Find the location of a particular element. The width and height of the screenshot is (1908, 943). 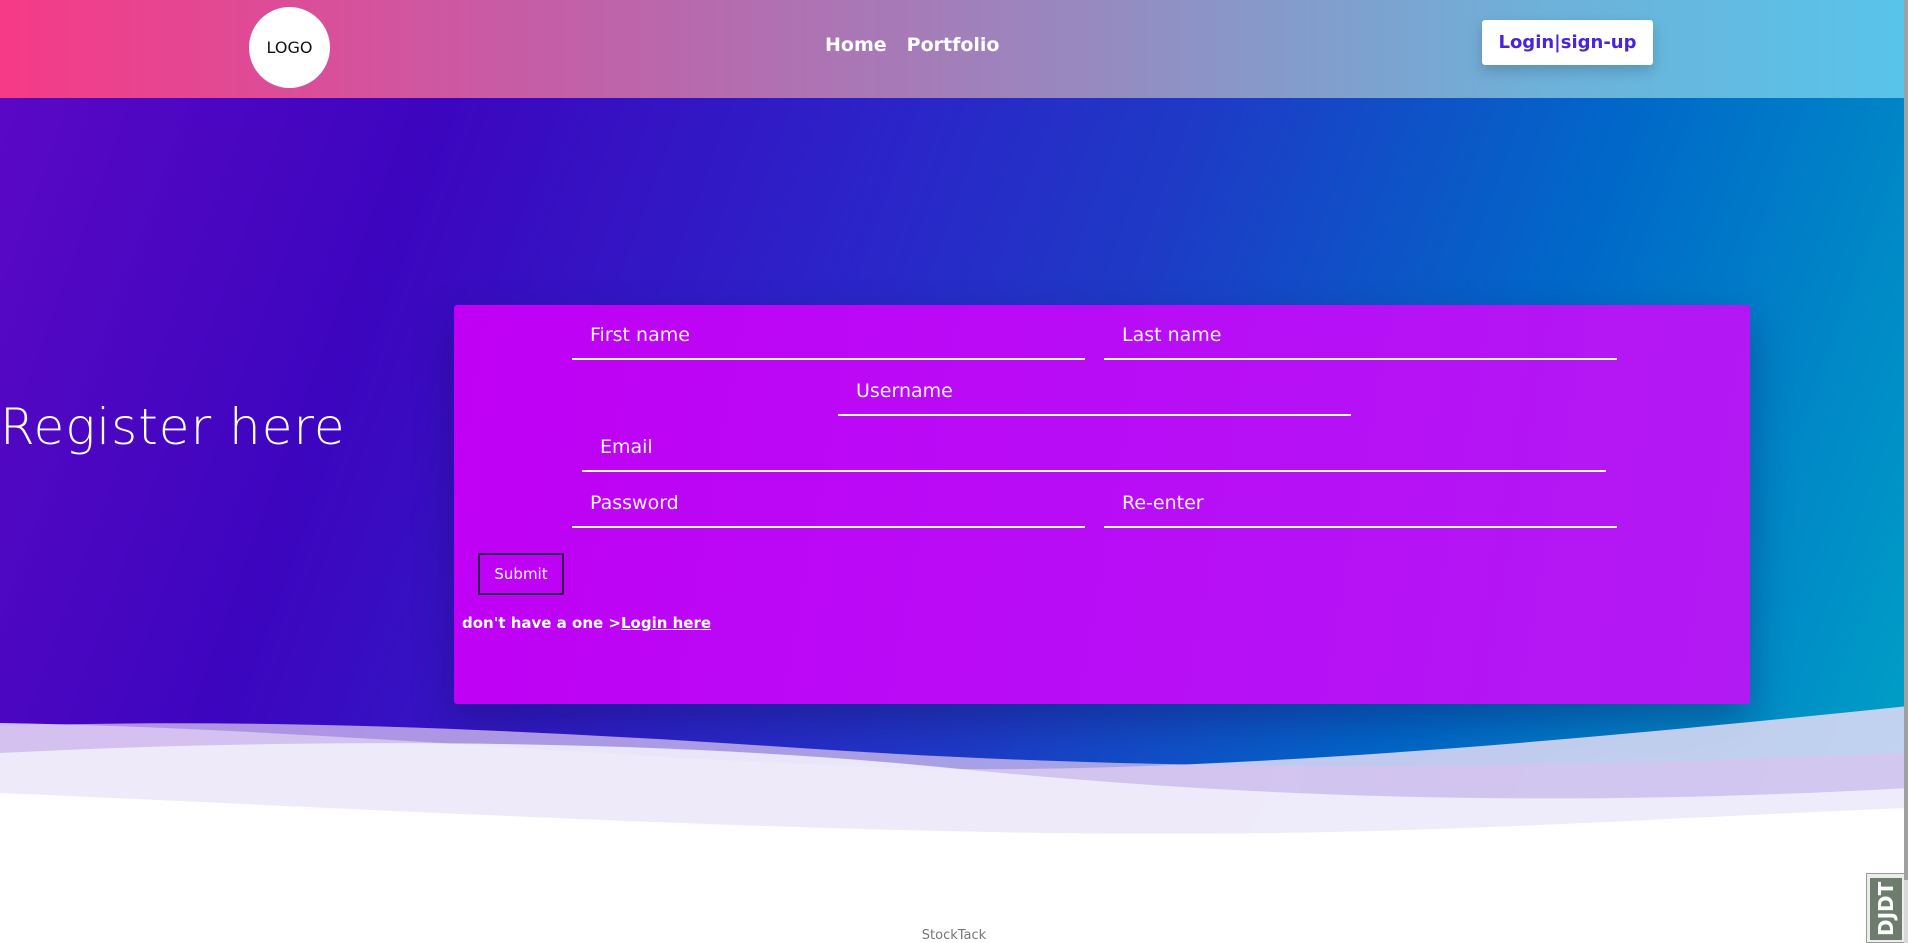

scrollbar-thumb is located at coordinates (1906, 440).